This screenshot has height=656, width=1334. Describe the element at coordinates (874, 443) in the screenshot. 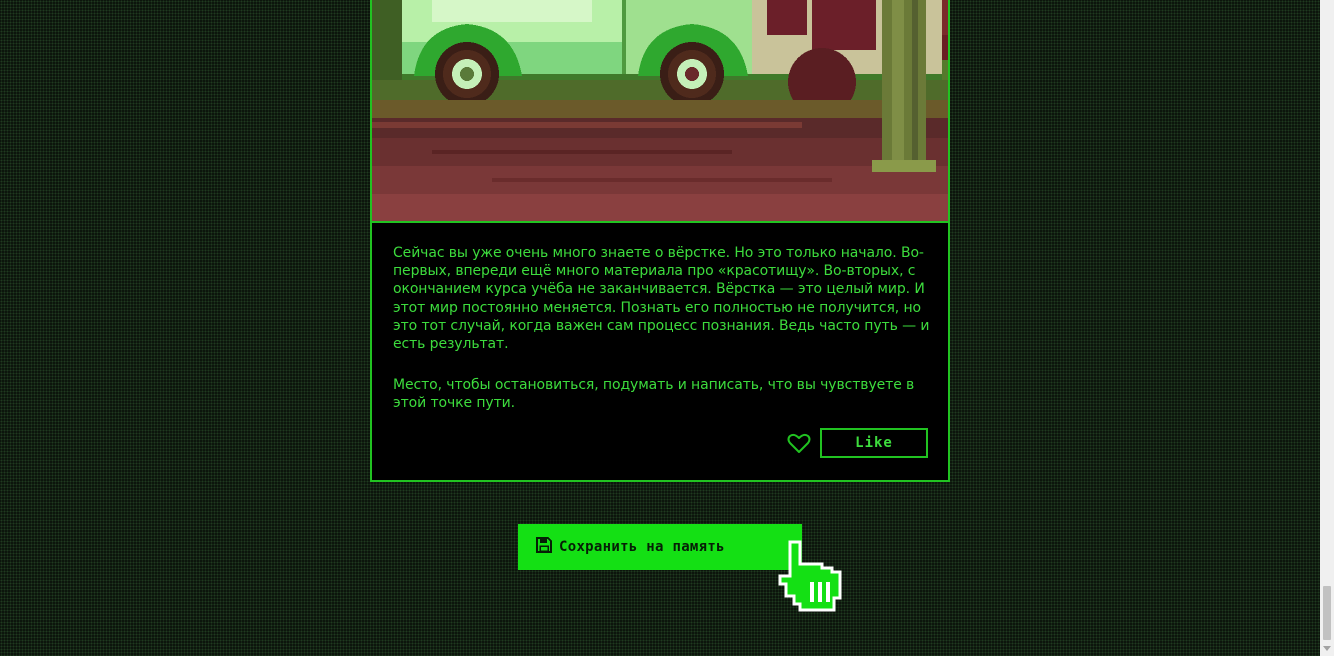

I see `like-button: Like` at that location.